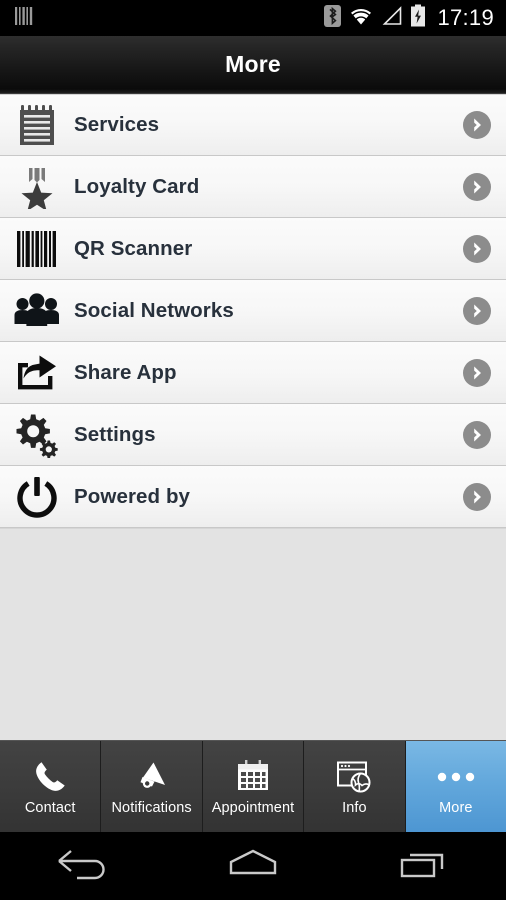  Describe the element at coordinates (50, 777) in the screenshot. I see `phone-icon` at that location.